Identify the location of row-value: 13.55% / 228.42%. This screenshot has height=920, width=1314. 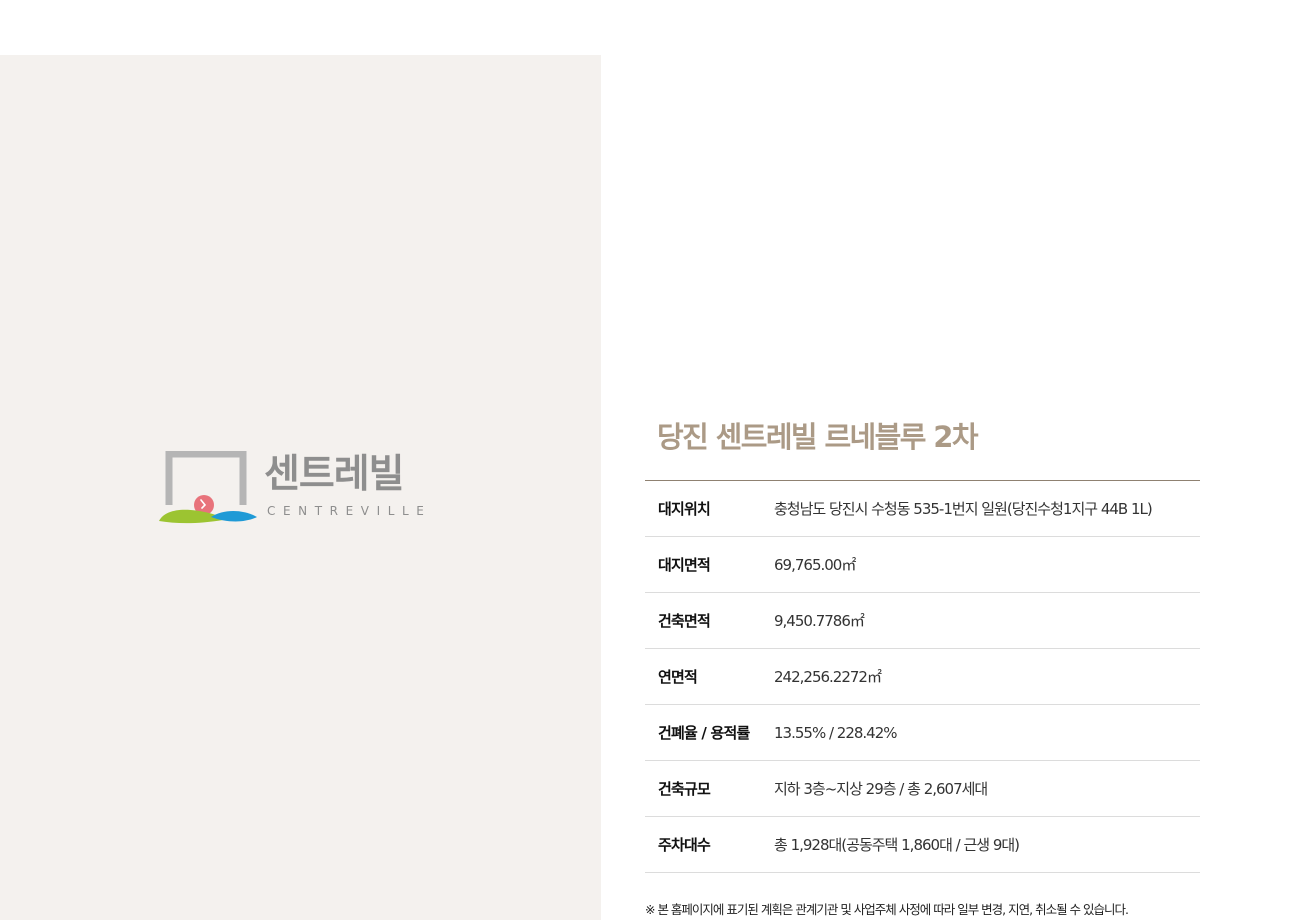
(836, 732).